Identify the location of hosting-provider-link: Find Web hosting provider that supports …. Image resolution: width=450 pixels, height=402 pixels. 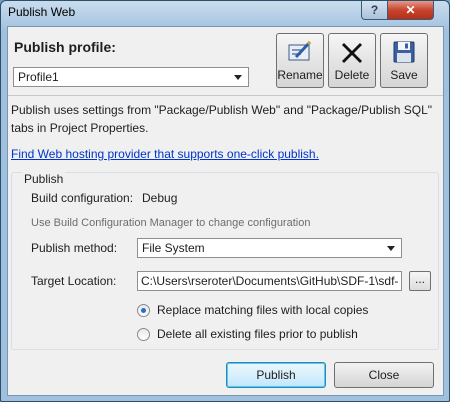
(165, 154).